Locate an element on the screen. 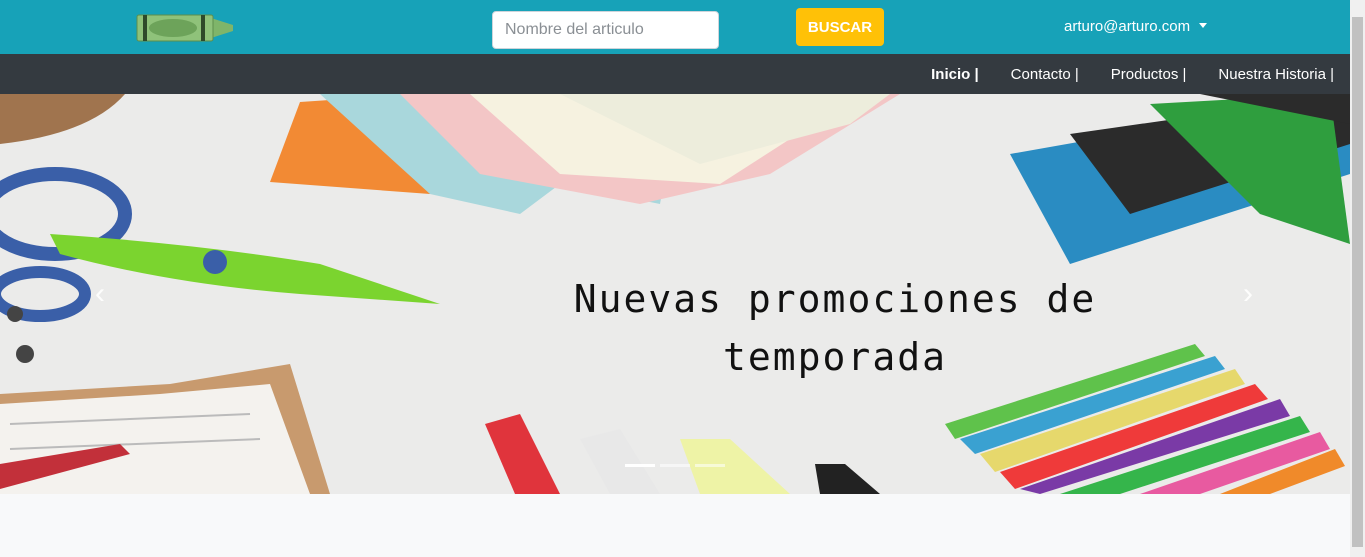 The image size is (1365, 557). chevron-left-icon: ‹ is located at coordinates (100, 293).